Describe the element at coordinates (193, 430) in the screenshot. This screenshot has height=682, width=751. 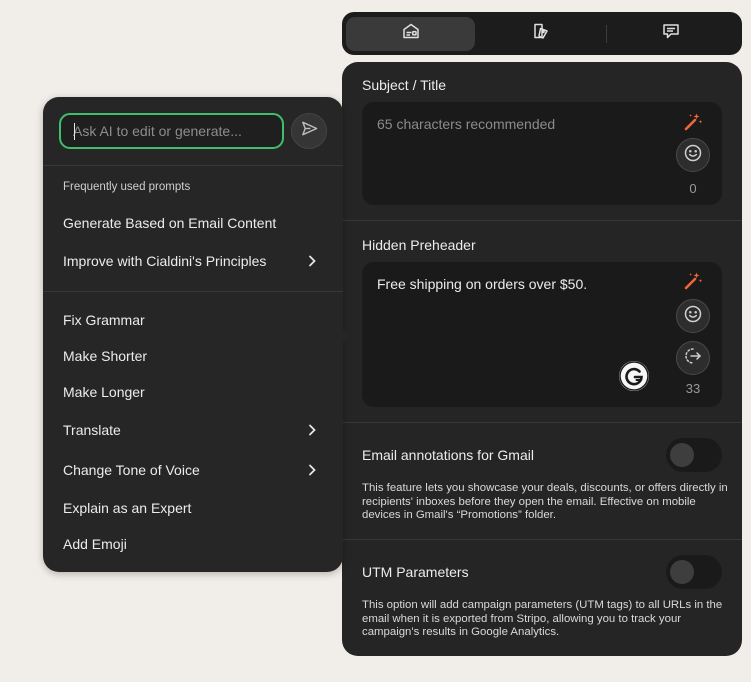
I see `menu-item-translate: Translate` at that location.